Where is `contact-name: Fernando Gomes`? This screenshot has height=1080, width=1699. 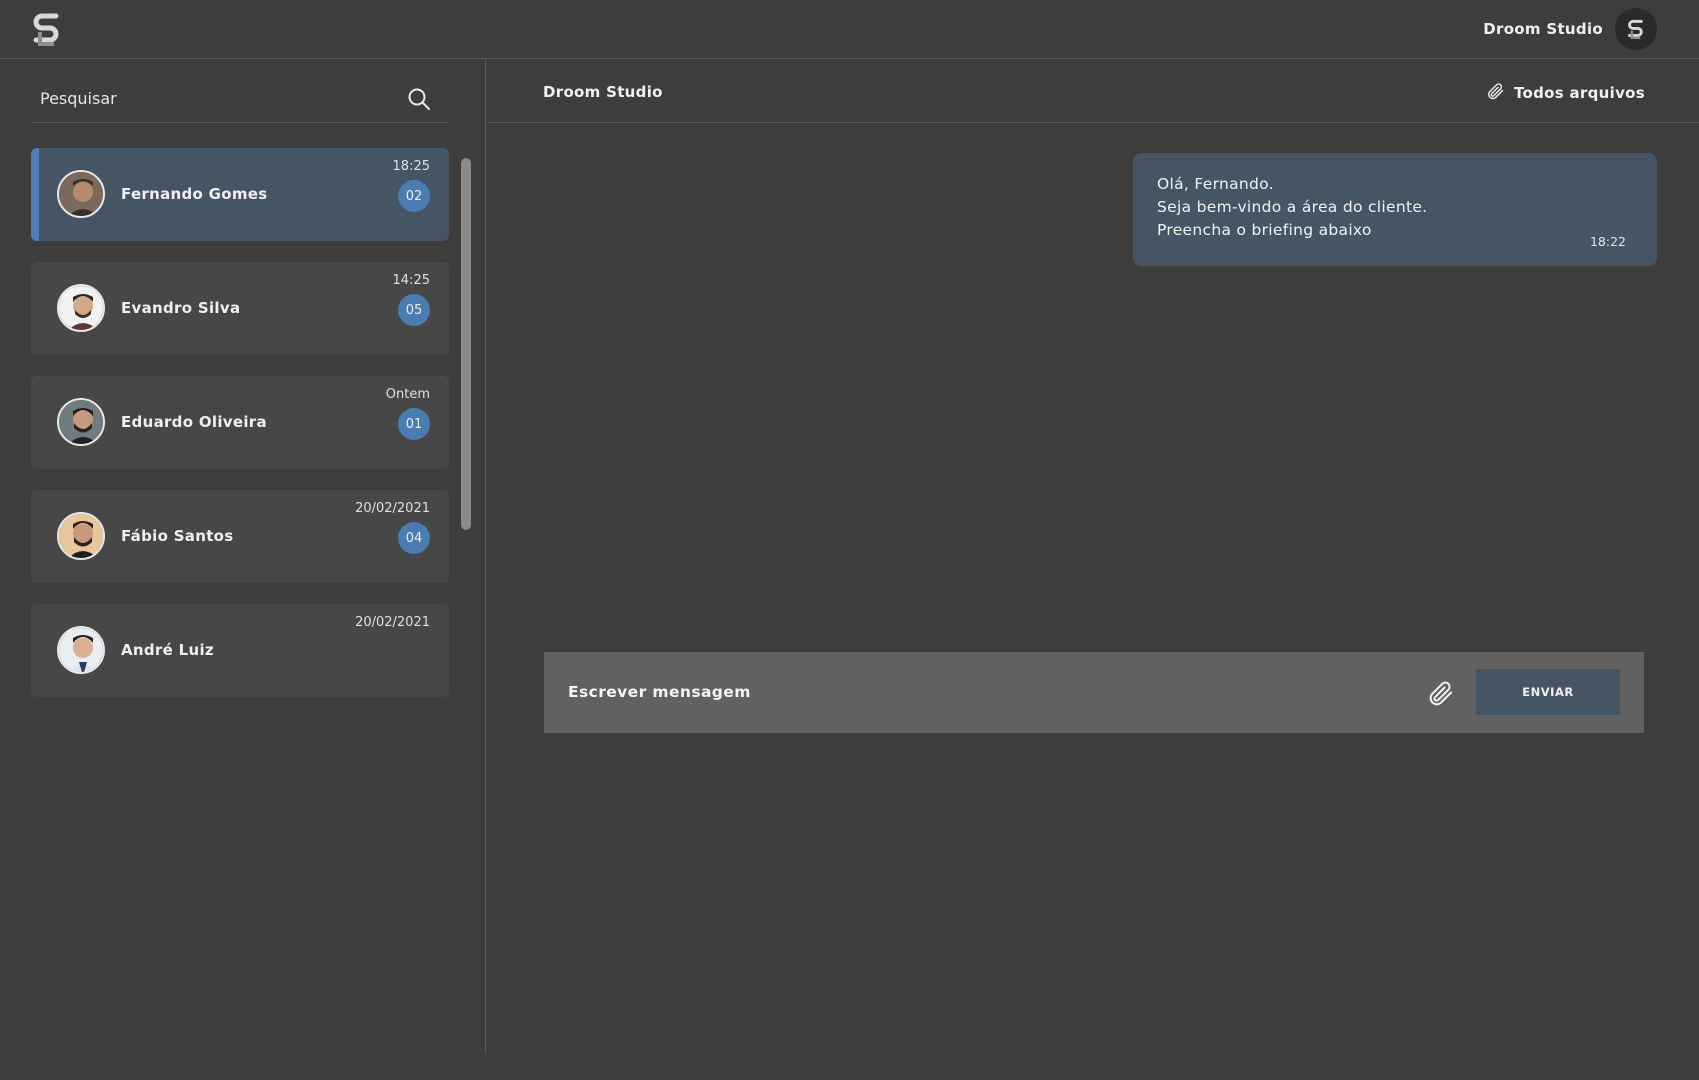 contact-name: Fernando Gomes is located at coordinates (194, 194).